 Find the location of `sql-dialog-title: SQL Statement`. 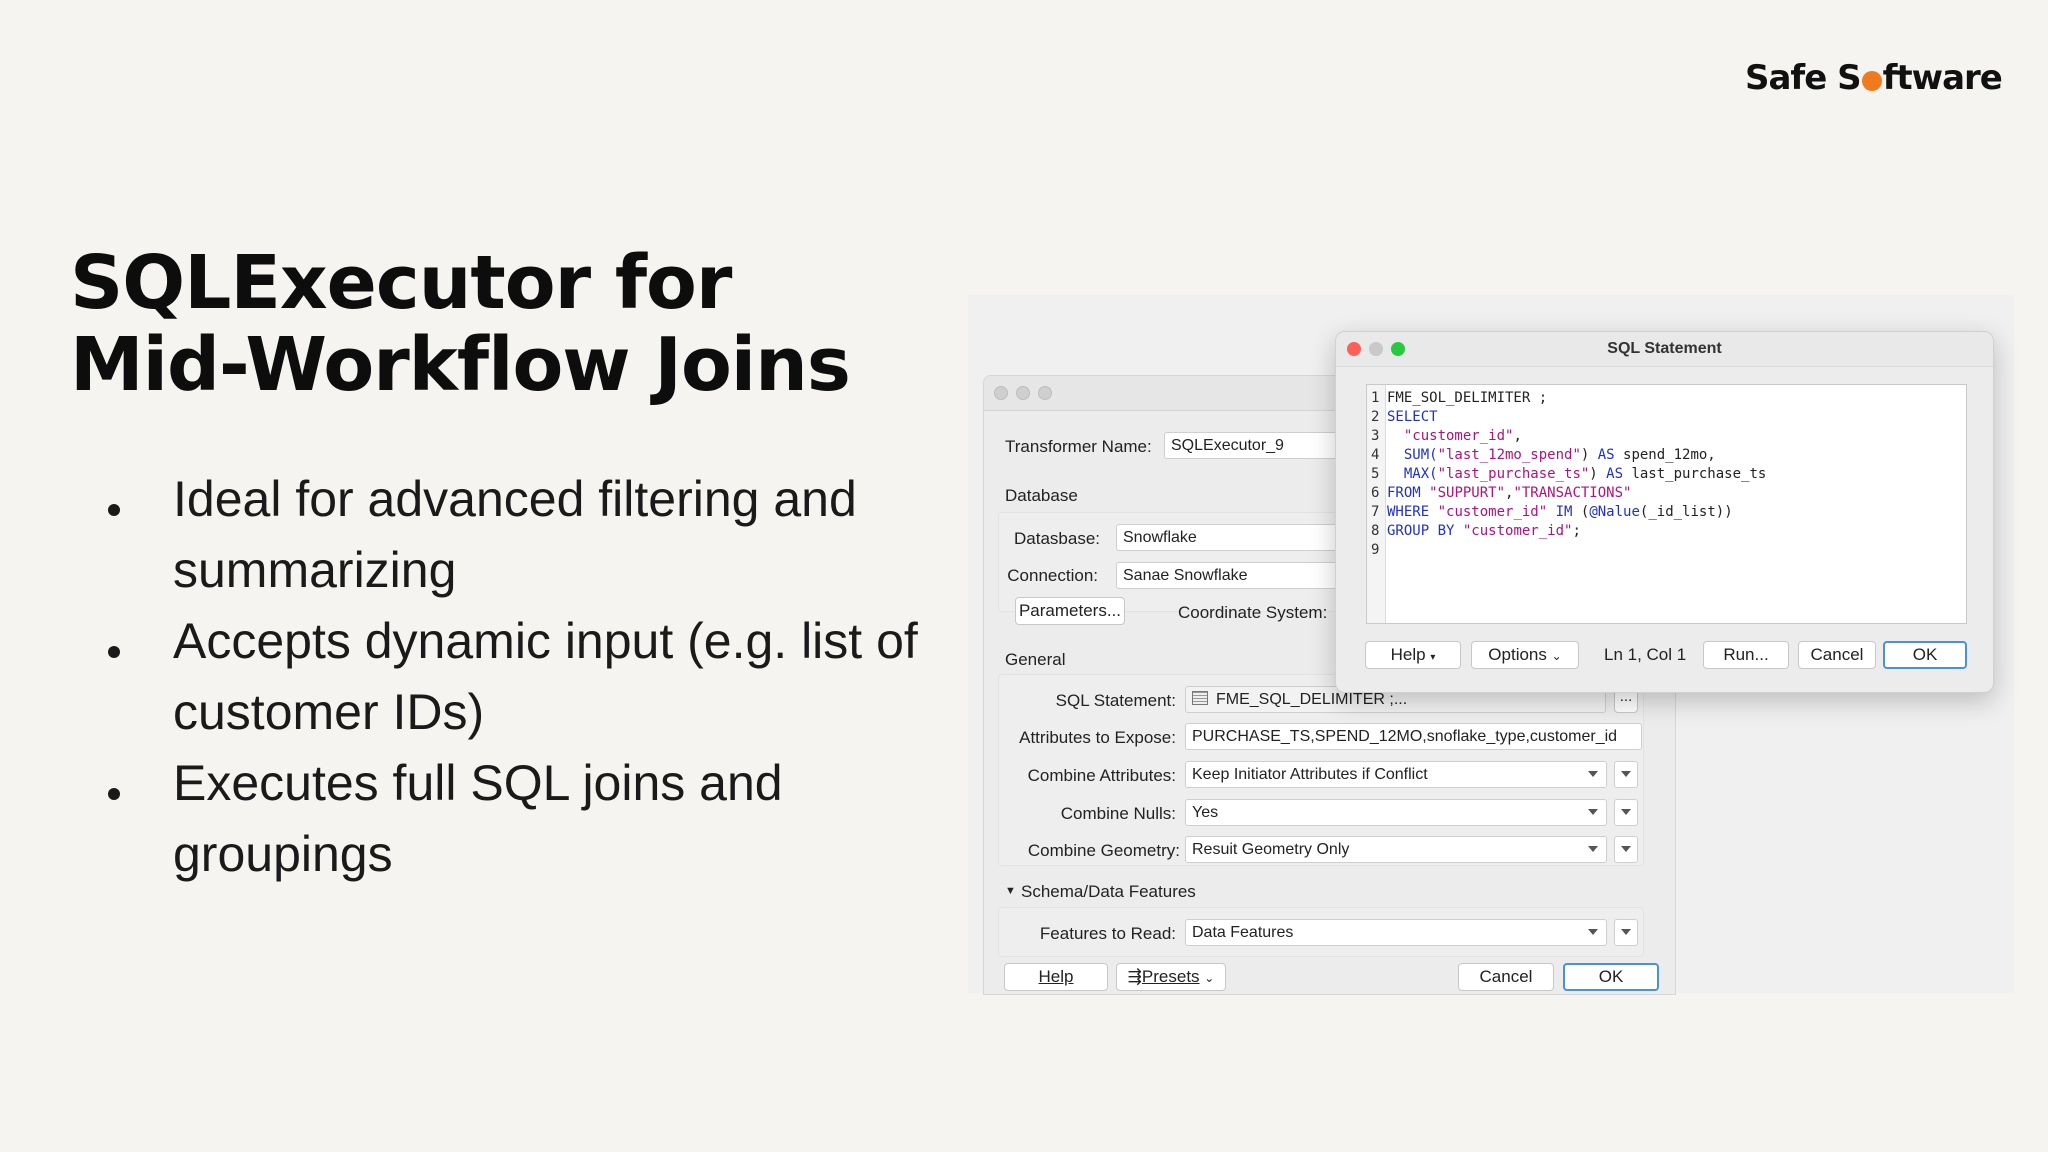

sql-dialog-title: SQL Statement is located at coordinates (1664, 348).